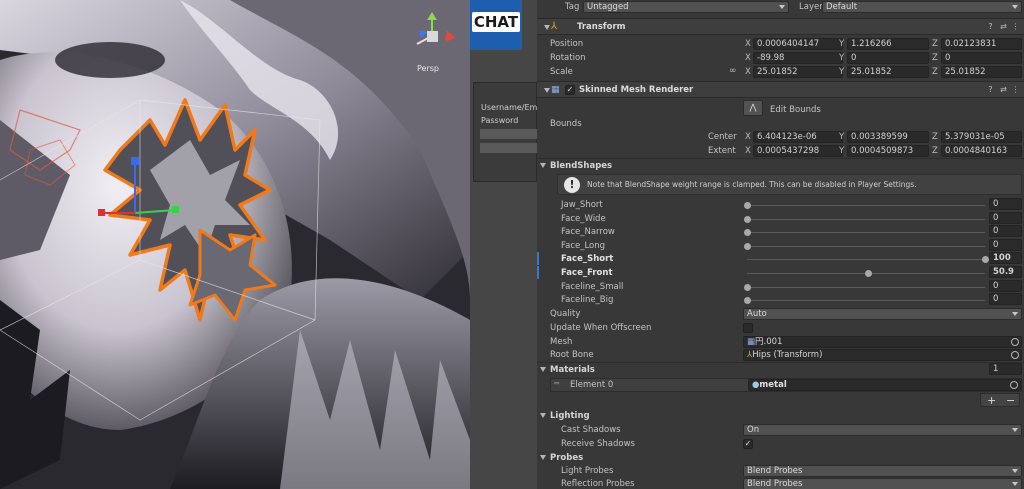  What do you see at coordinates (748, 72) in the screenshot?
I see `scale-x-axis: X` at bounding box center [748, 72].